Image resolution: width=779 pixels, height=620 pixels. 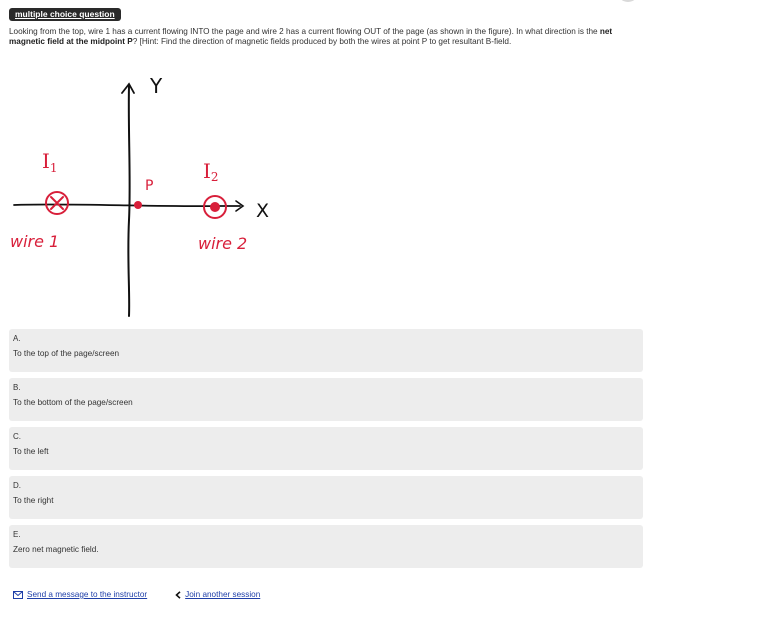 I want to click on option-text: To the bottom of the page/screen, so click(x=73, y=402).